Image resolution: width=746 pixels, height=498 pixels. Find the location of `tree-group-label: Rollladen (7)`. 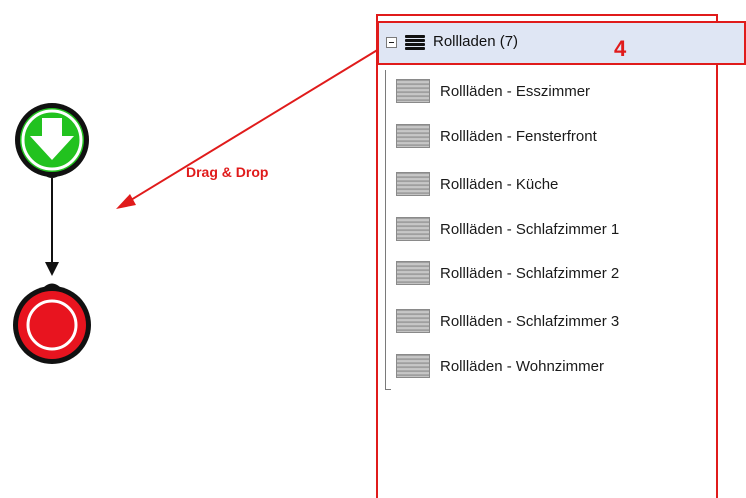

tree-group-label: Rollladen (7) is located at coordinates (476, 41).